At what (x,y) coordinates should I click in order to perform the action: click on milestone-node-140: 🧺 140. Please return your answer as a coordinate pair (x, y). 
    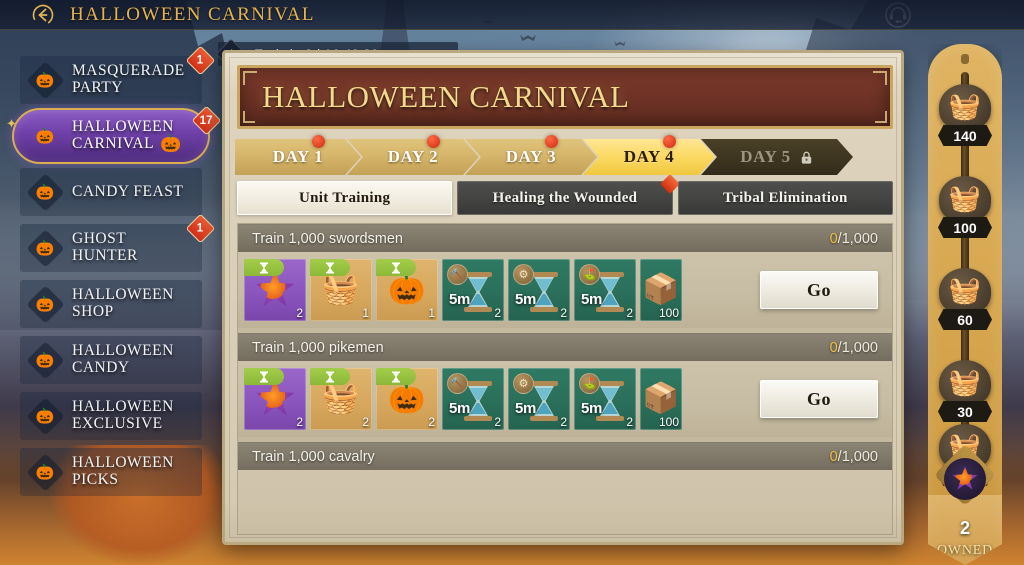
    Looking at the image, I should click on (965, 115).